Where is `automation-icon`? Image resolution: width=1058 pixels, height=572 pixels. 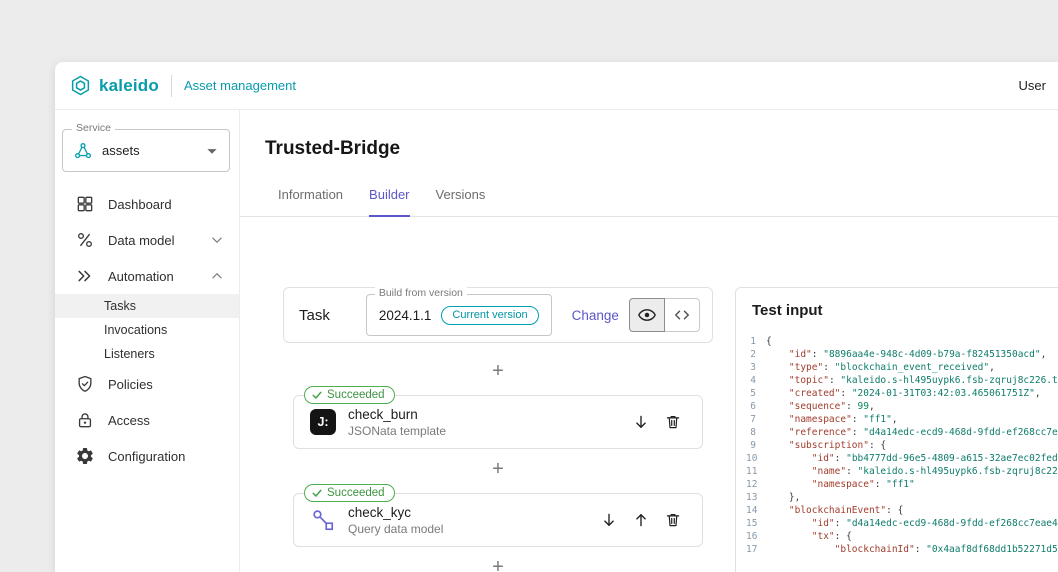 automation-icon is located at coordinates (85, 276).